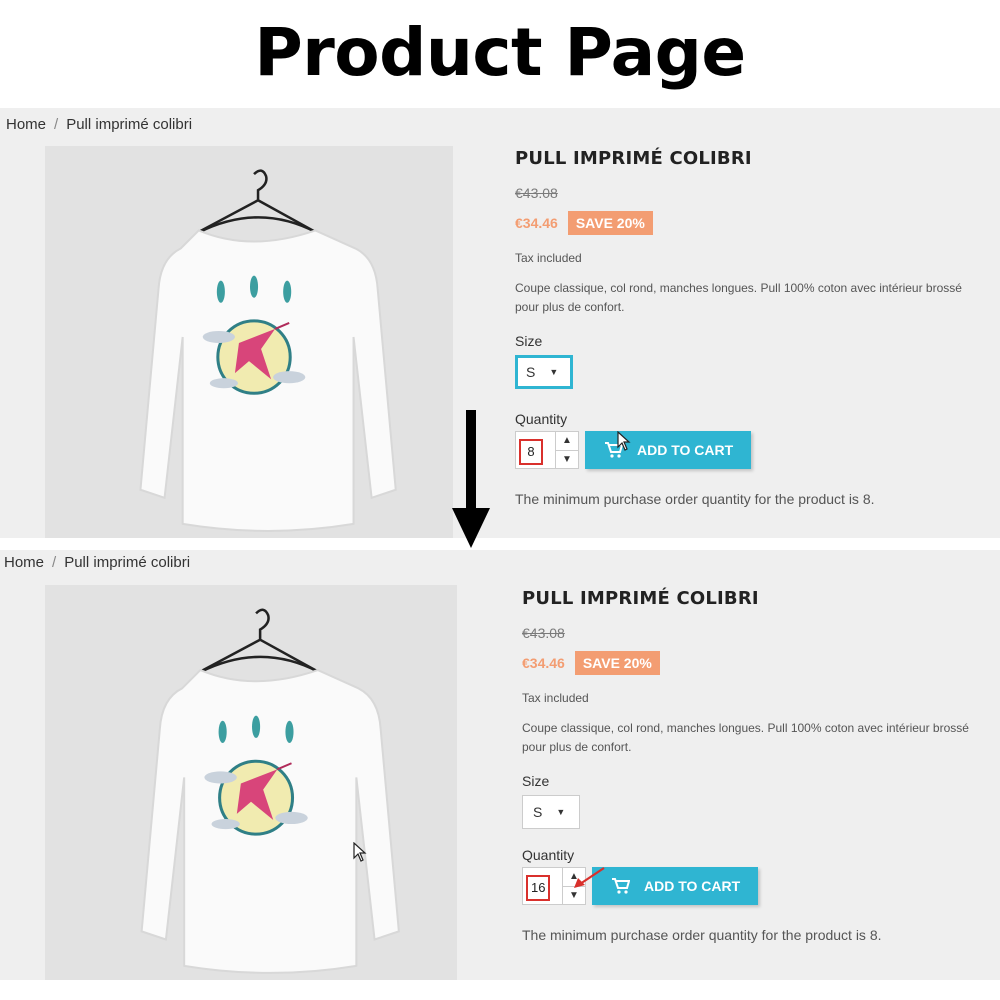 The width and height of the screenshot is (1000, 1000). I want to click on quantity-stepper: 8 ▲ ▼, so click(547, 450).